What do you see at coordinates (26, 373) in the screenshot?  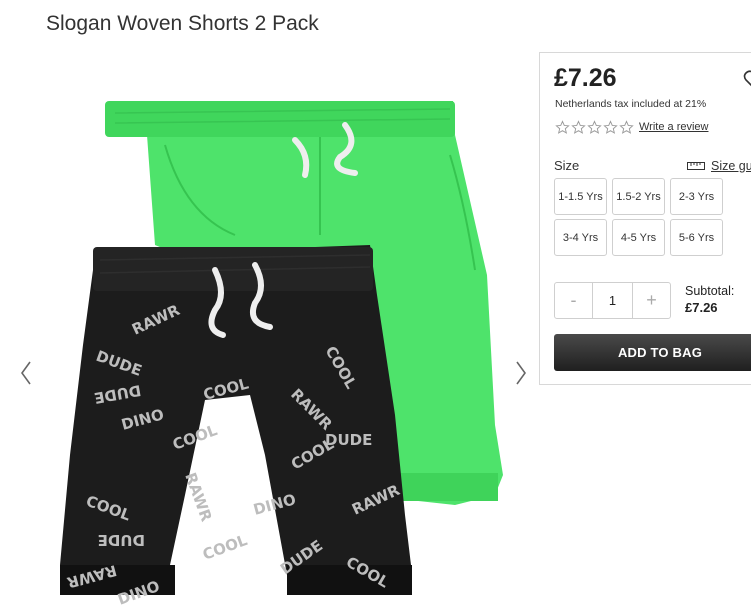 I see `chevron-left-icon` at bounding box center [26, 373].